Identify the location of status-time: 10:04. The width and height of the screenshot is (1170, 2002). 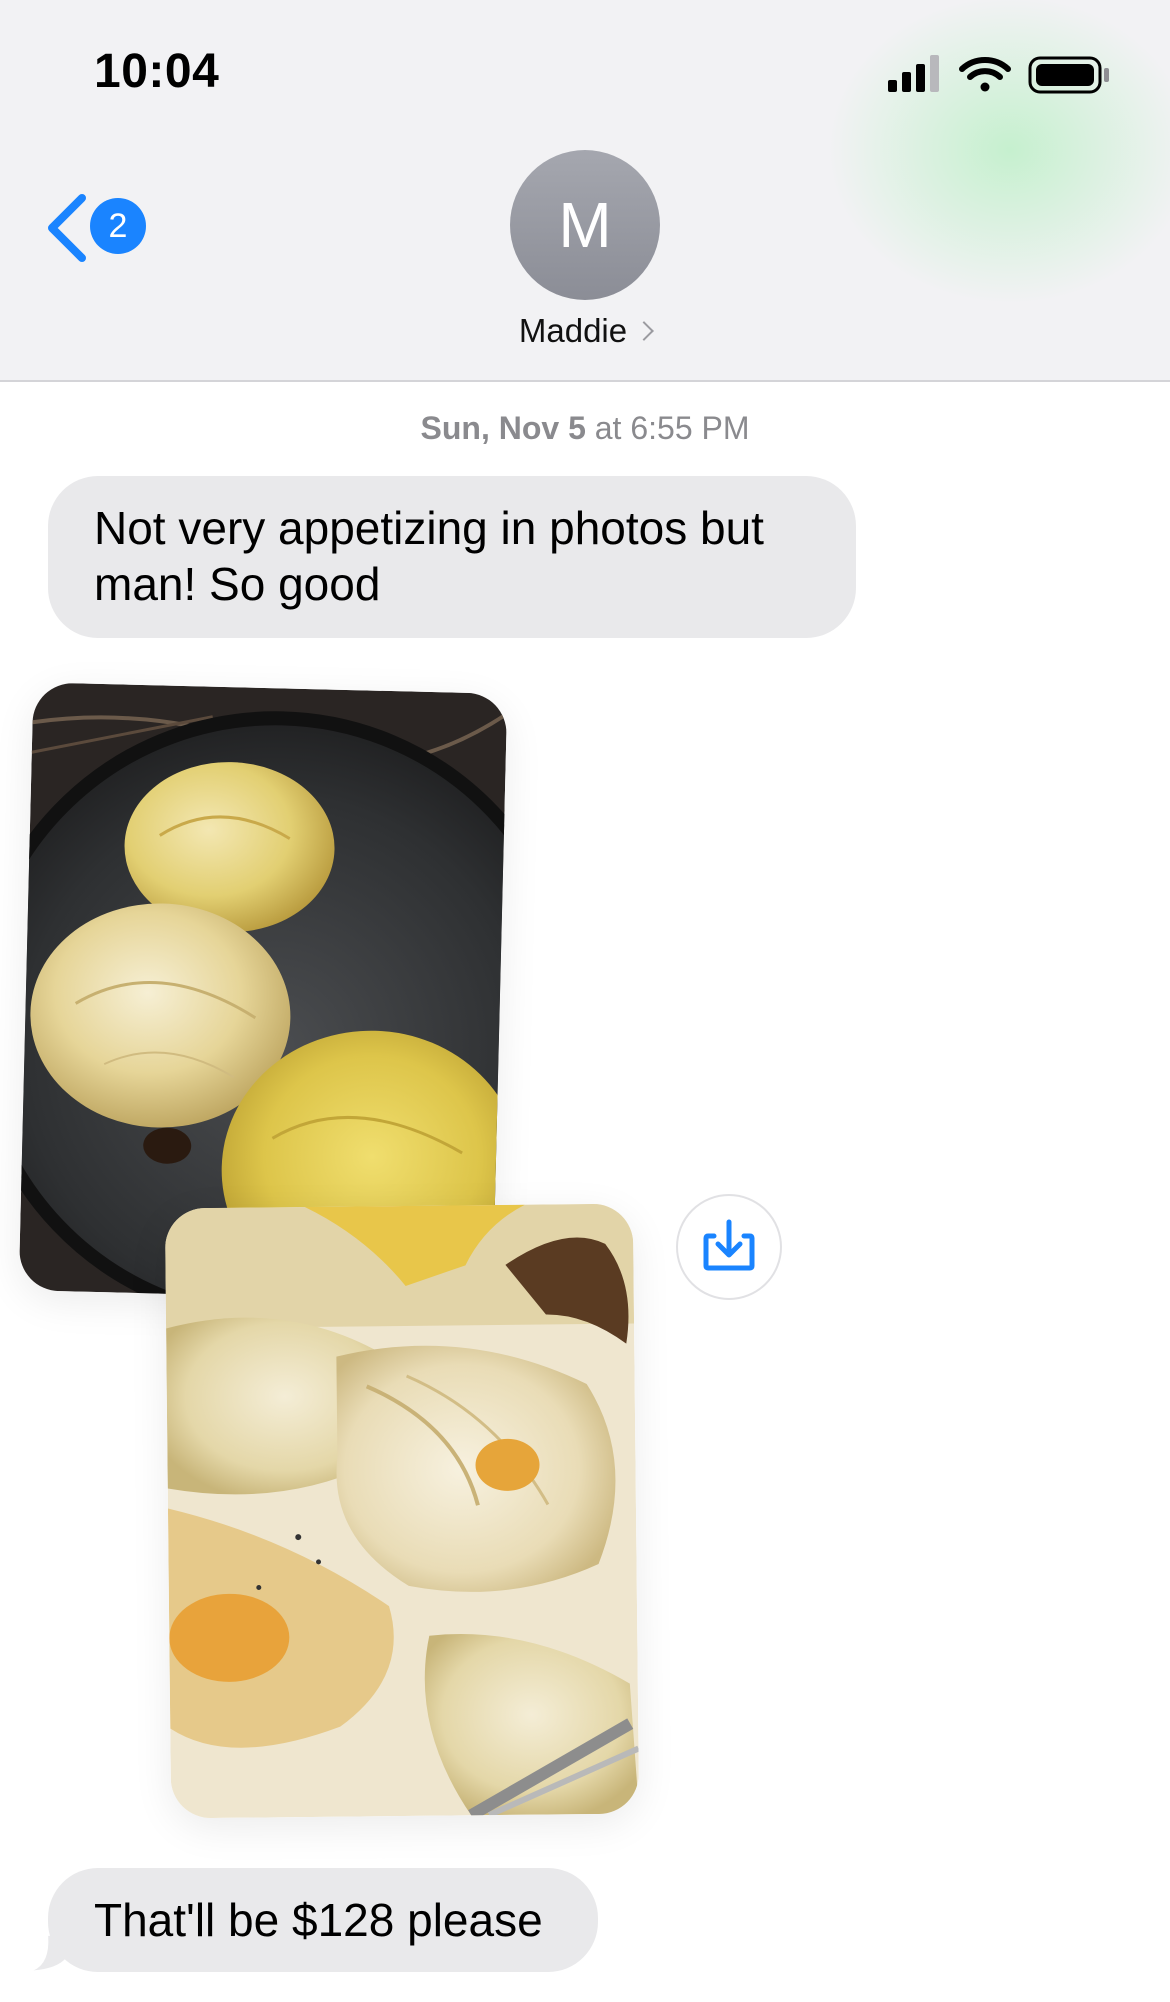
(157, 71).